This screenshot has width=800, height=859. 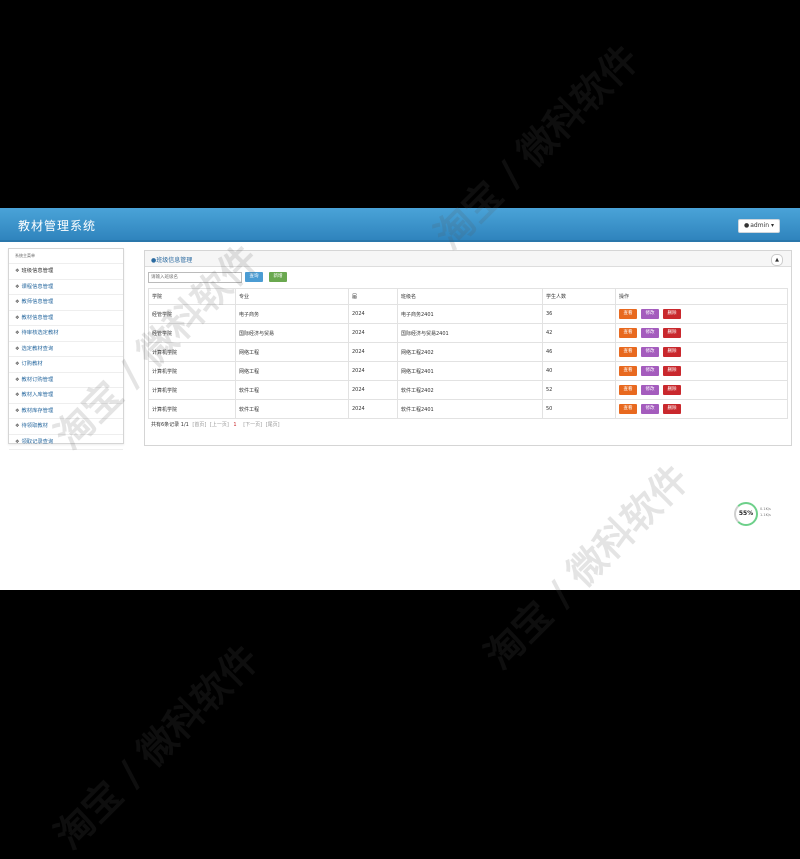 I want to click on sidebar-item: ❖ 教材入库管理, so click(x=66, y=396).